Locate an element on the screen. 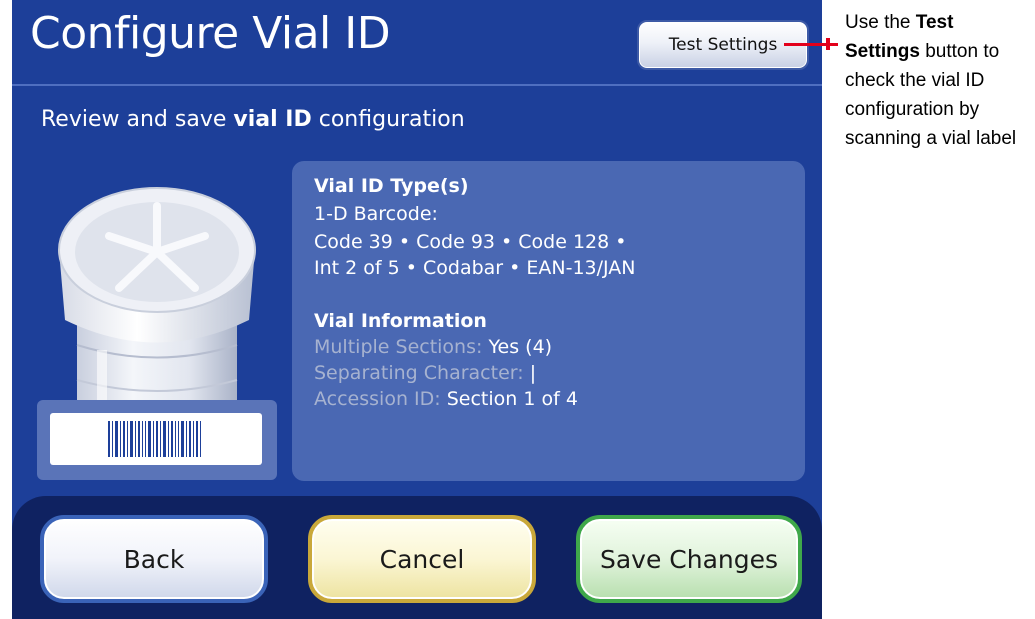 This screenshot has width=1035, height=619. subtitle-text-end: configuration is located at coordinates (388, 119).